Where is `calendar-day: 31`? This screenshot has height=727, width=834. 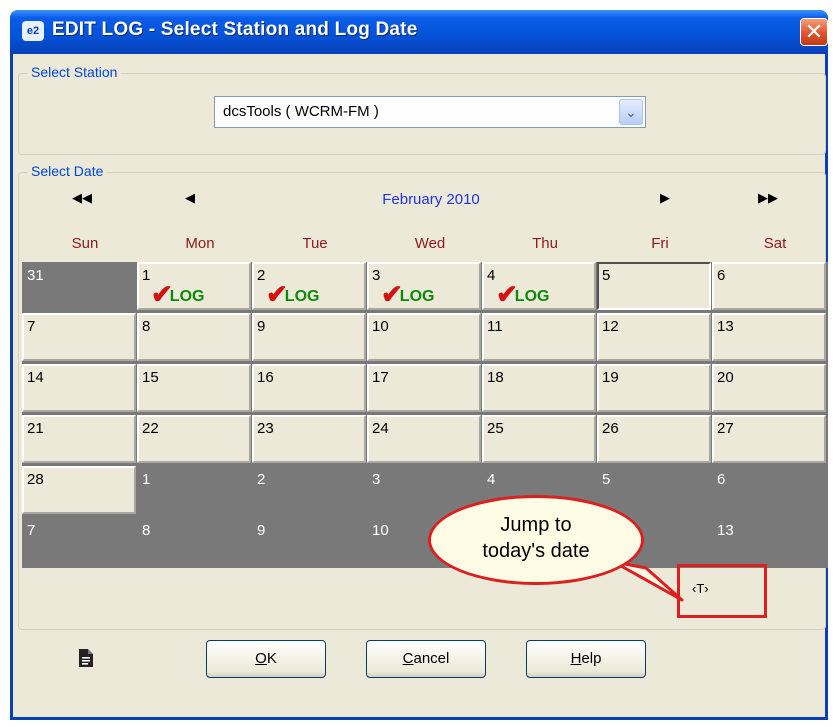
calendar-day: 31 is located at coordinates (79, 286).